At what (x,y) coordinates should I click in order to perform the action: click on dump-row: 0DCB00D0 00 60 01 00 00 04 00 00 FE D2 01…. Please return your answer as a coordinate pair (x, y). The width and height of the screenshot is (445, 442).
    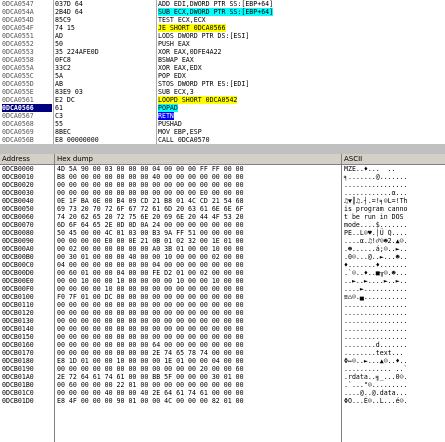
    Looking at the image, I should click on (222, 273).